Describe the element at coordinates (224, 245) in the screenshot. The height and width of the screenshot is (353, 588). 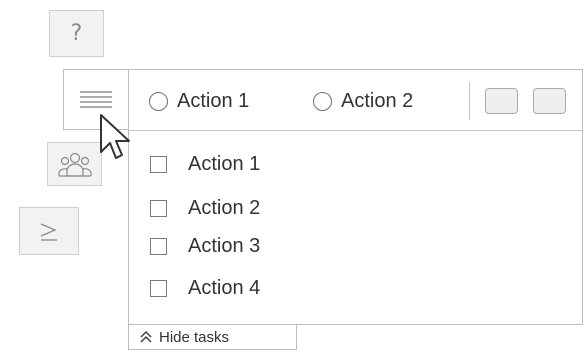
I see `task-label: Action 3` at that location.